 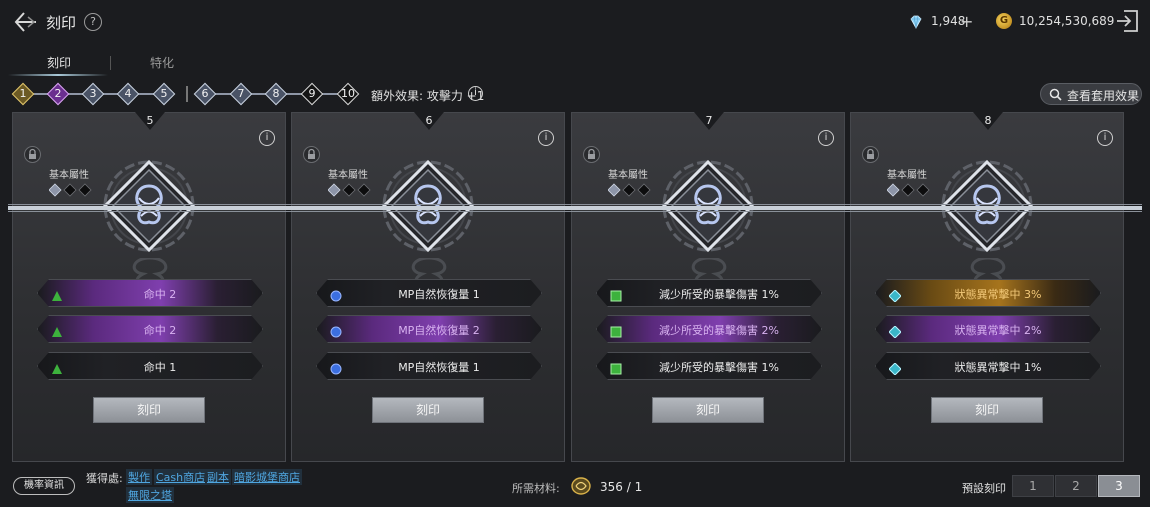 What do you see at coordinates (916, 22) in the screenshot?
I see `diamond-currency-icon` at bounding box center [916, 22].